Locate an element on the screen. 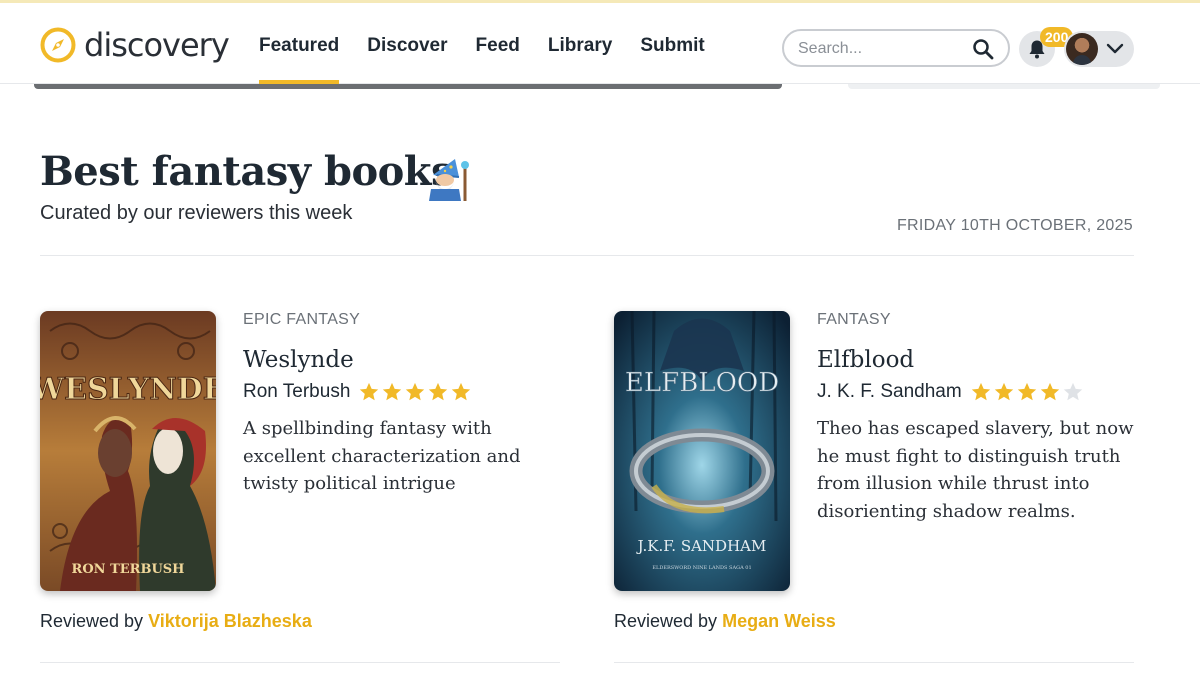 This screenshot has width=1200, height=673. book-author: J. K. F. Sandham is located at coordinates (889, 392).